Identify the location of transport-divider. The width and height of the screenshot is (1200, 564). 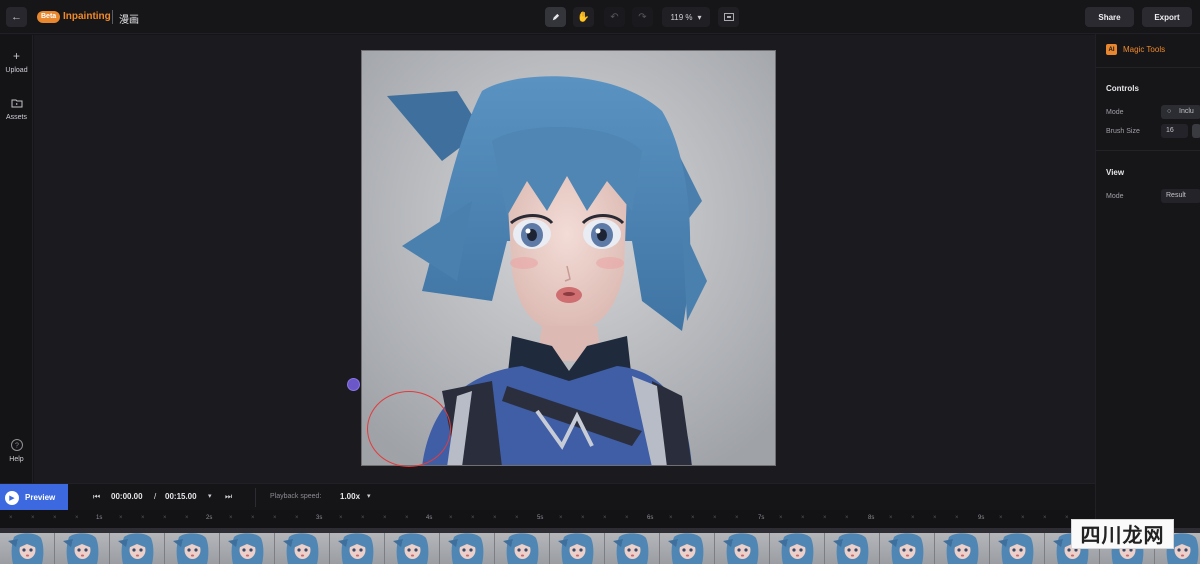
(255, 497).